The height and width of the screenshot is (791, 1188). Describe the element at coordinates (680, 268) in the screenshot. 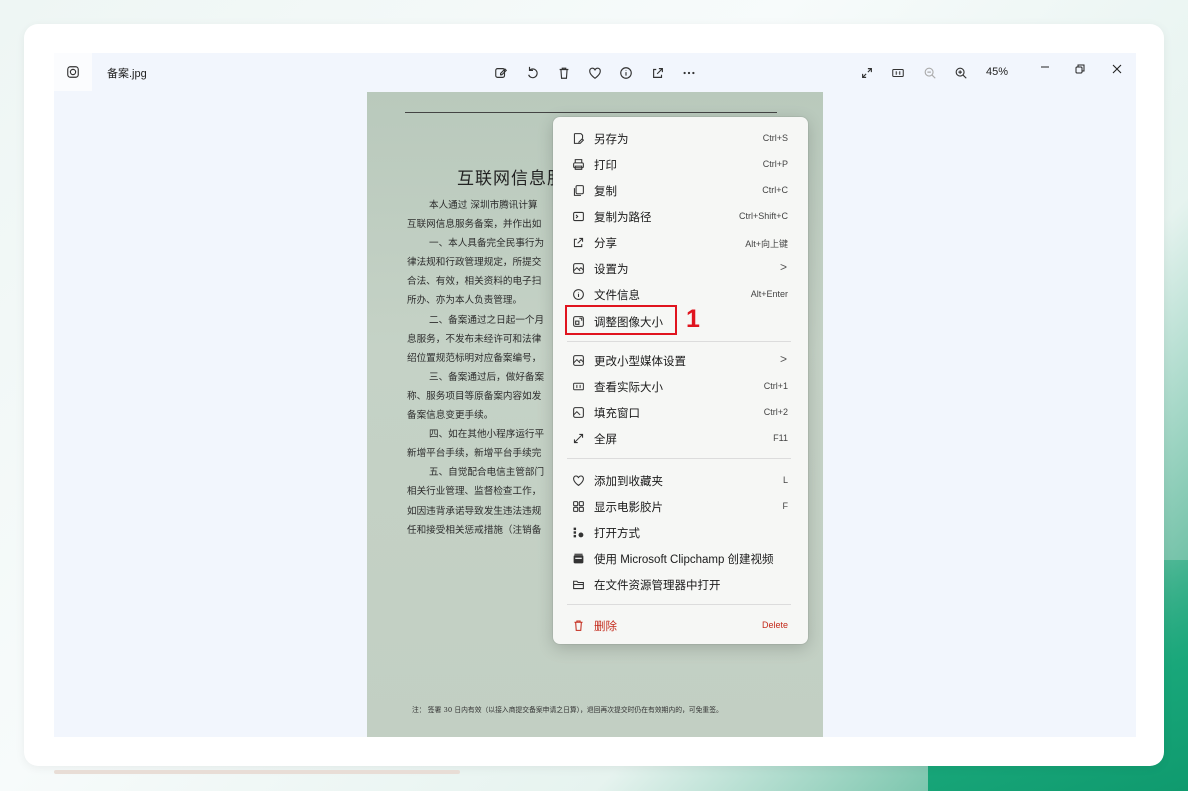

I see `menu-item-set-as: 设置为 >` at that location.